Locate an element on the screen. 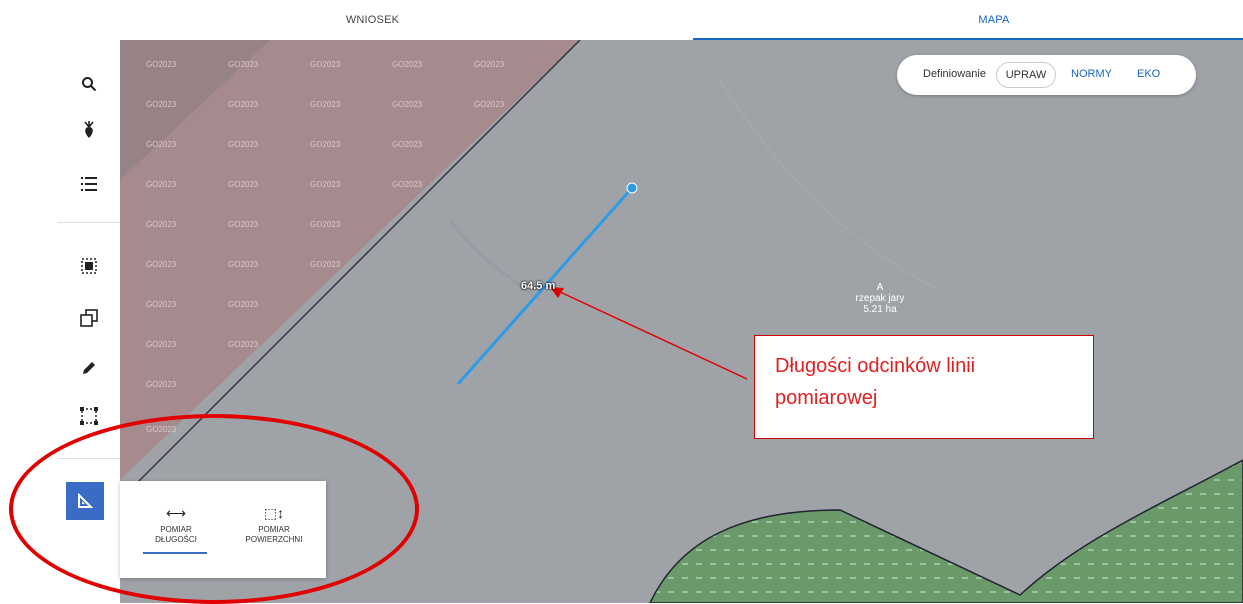 Image resolution: width=1243 pixels, height=604 pixels. measure-area-icon: ⬚↕ is located at coordinates (274, 513).